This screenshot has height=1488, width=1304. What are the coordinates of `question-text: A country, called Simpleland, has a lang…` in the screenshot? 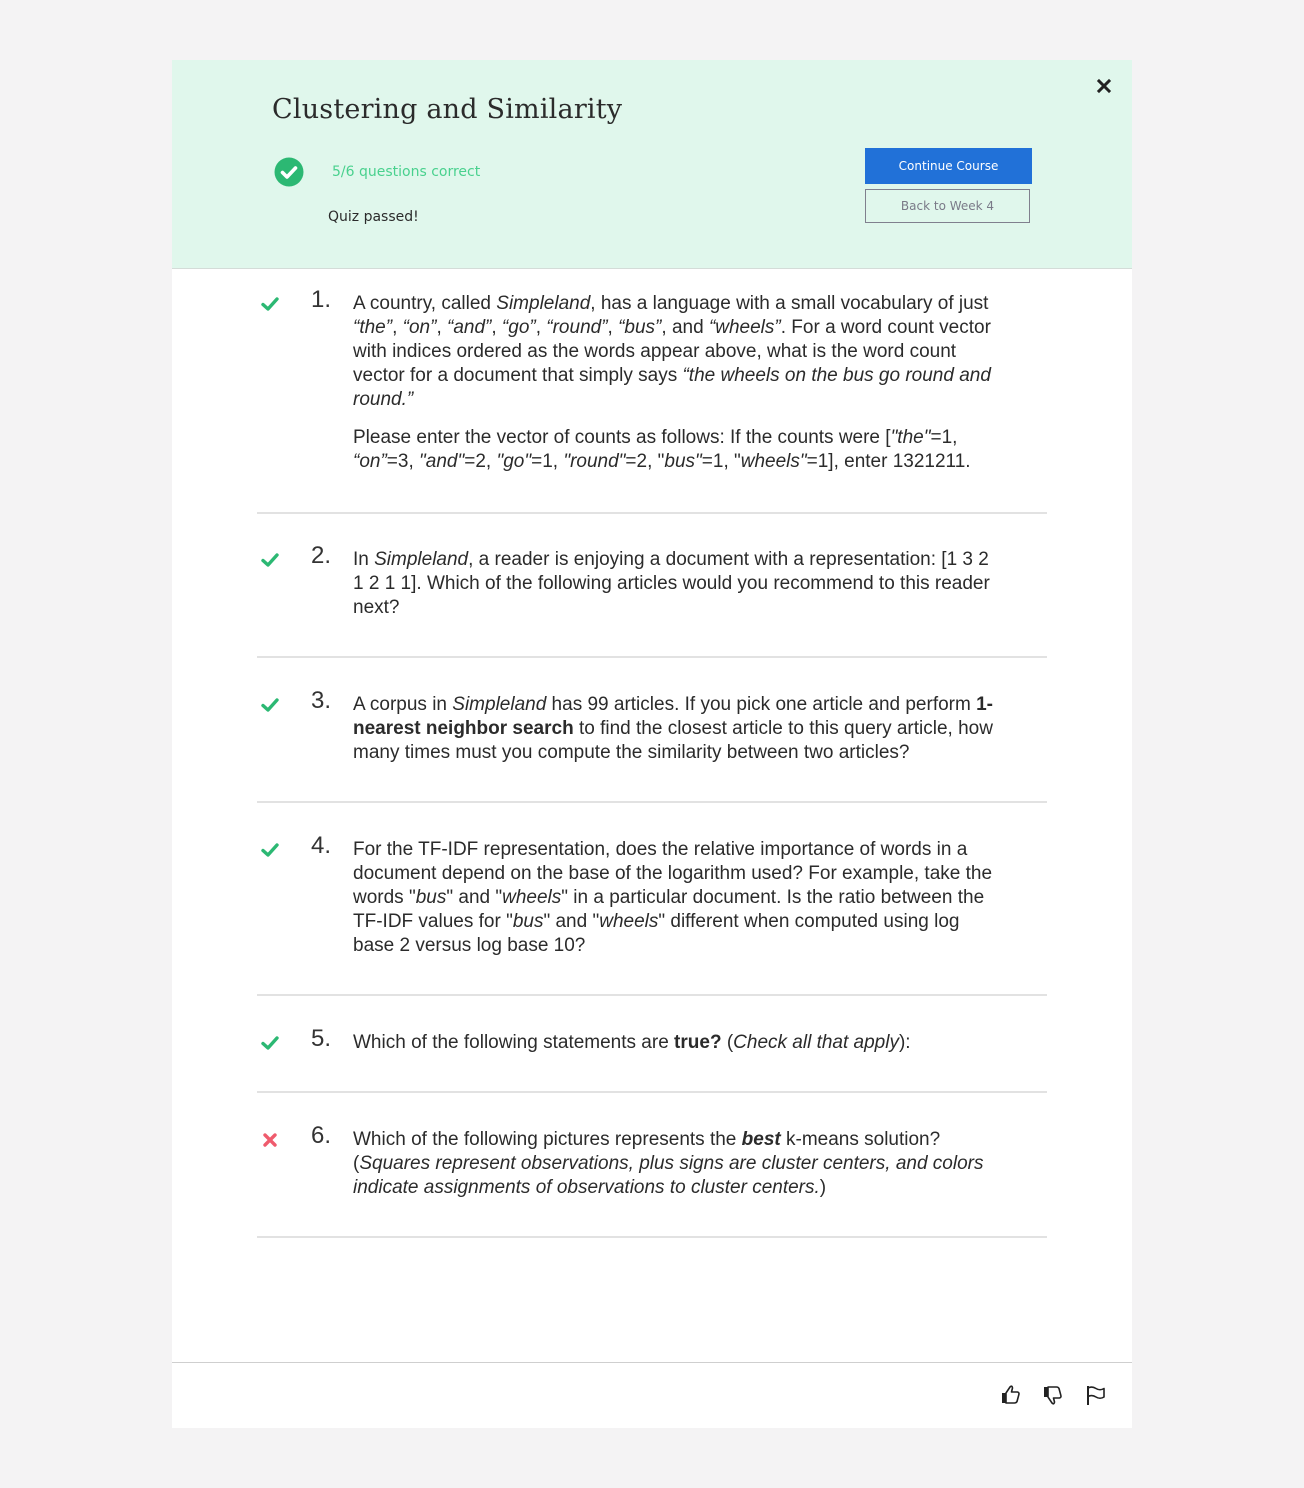 It's located at (678, 383).